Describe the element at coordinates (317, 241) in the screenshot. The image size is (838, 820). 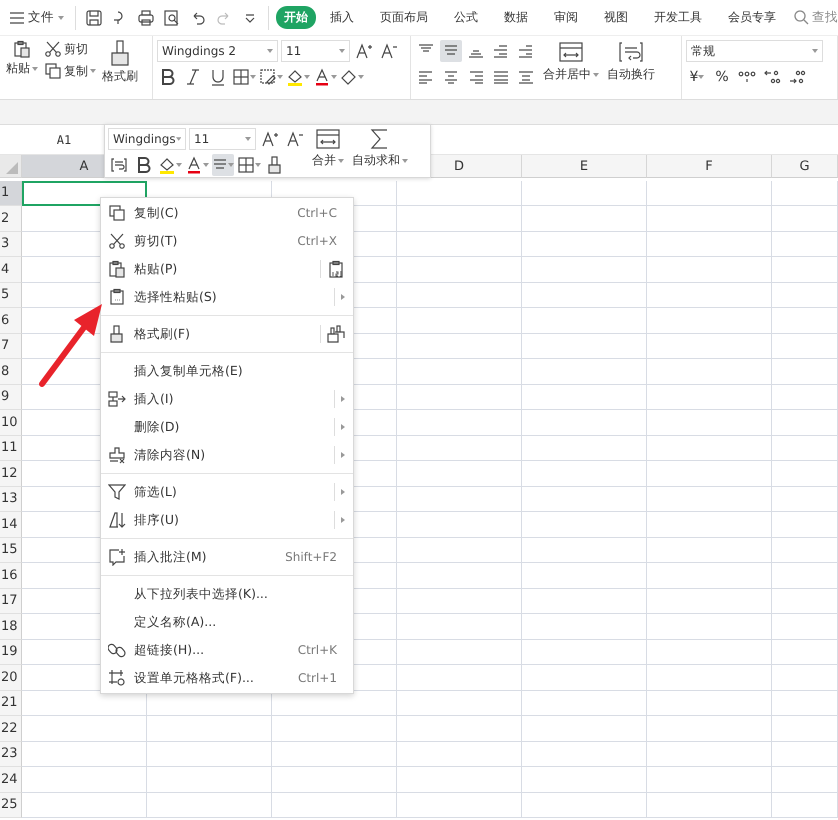
I see `shortcut-label: Ctrl+X` at that location.